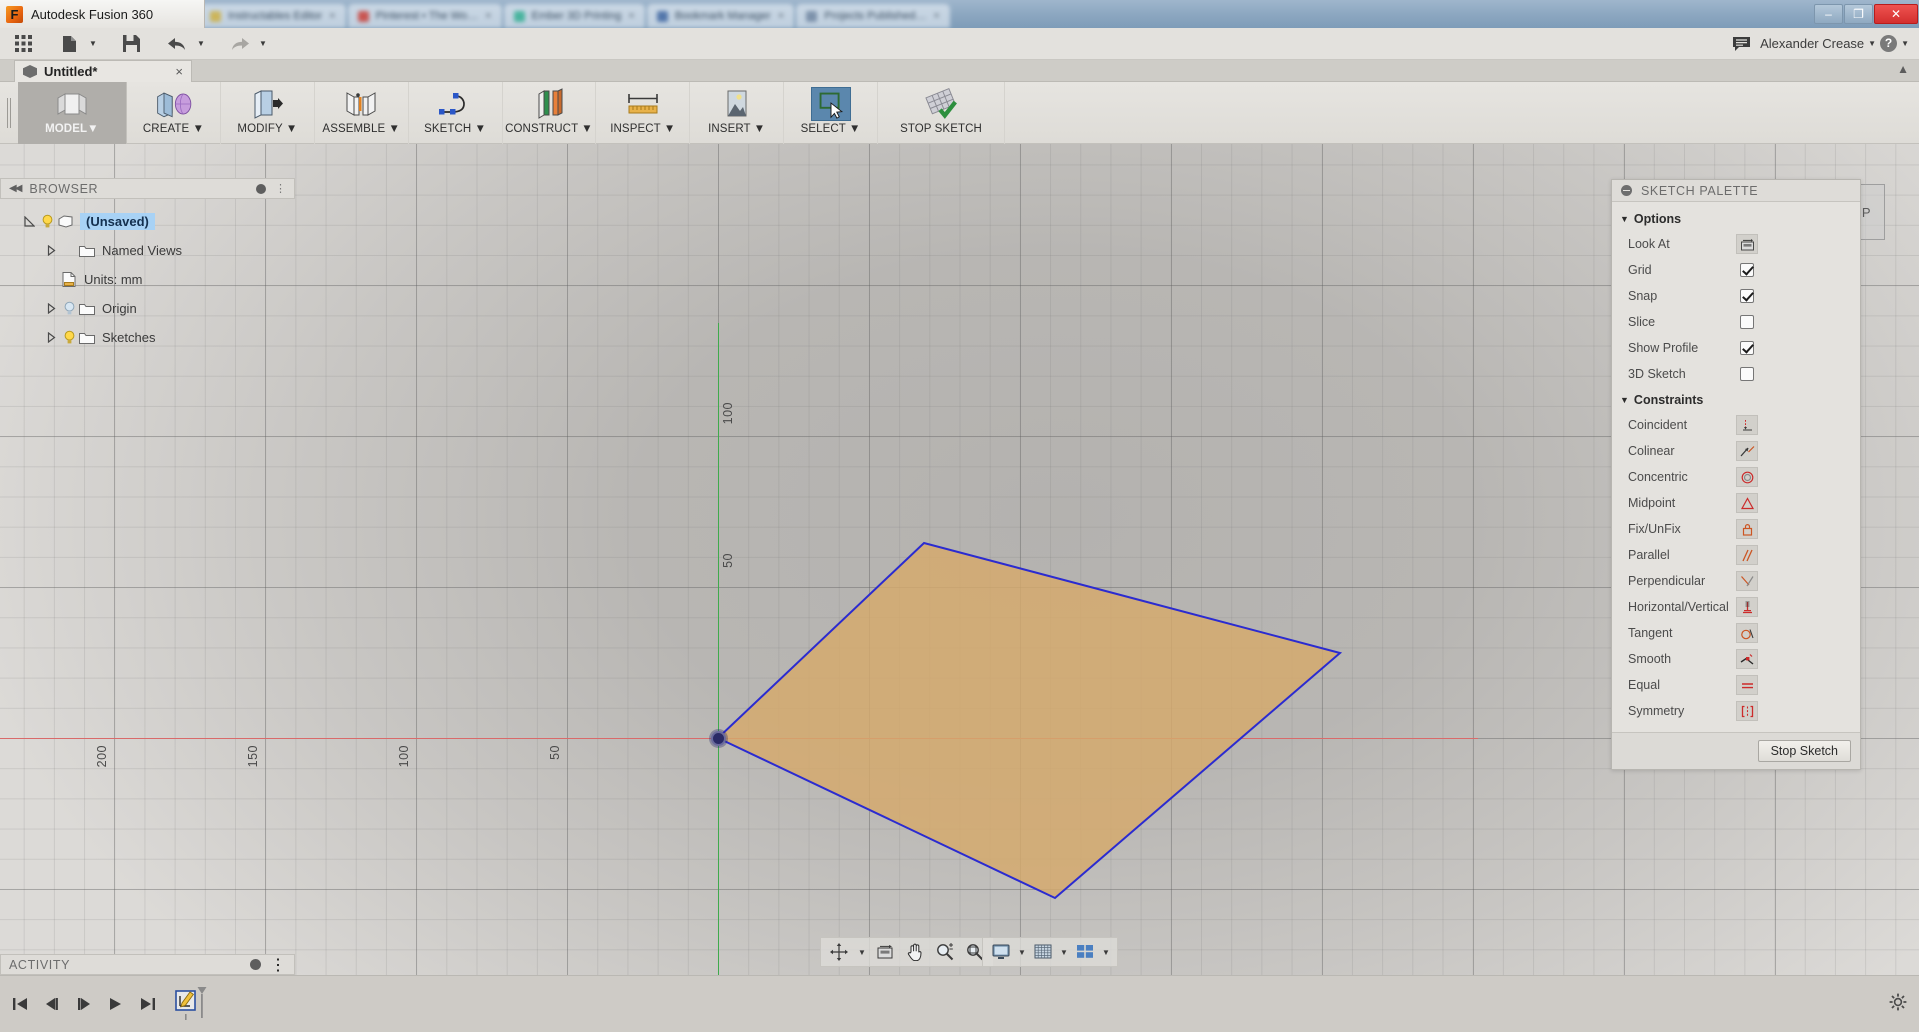  What do you see at coordinates (1747, 529) in the screenshot?
I see `fix-unfix-constraint-icon` at bounding box center [1747, 529].